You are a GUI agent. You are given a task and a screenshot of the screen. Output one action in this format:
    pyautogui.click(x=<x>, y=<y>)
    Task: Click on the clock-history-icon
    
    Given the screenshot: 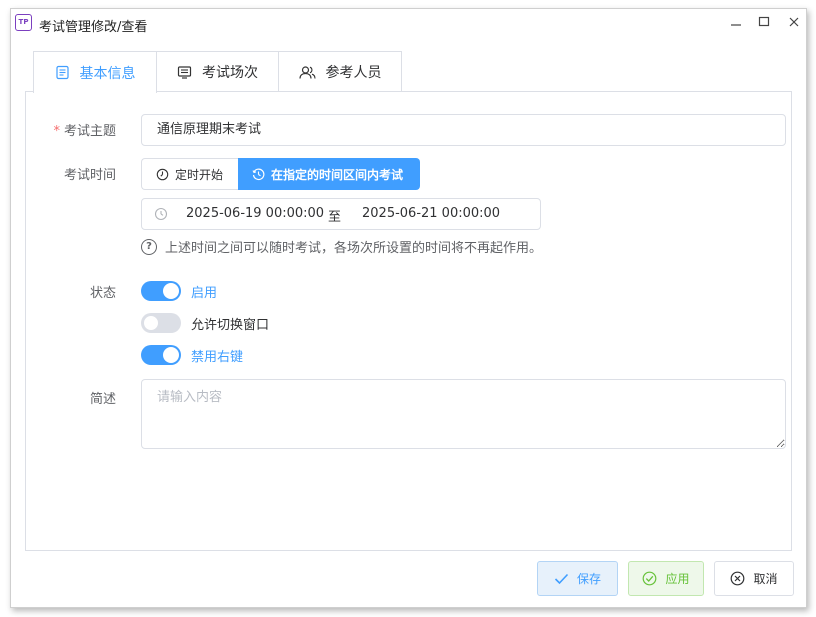 What is the action you would take?
    pyautogui.click(x=258, y=174)
    